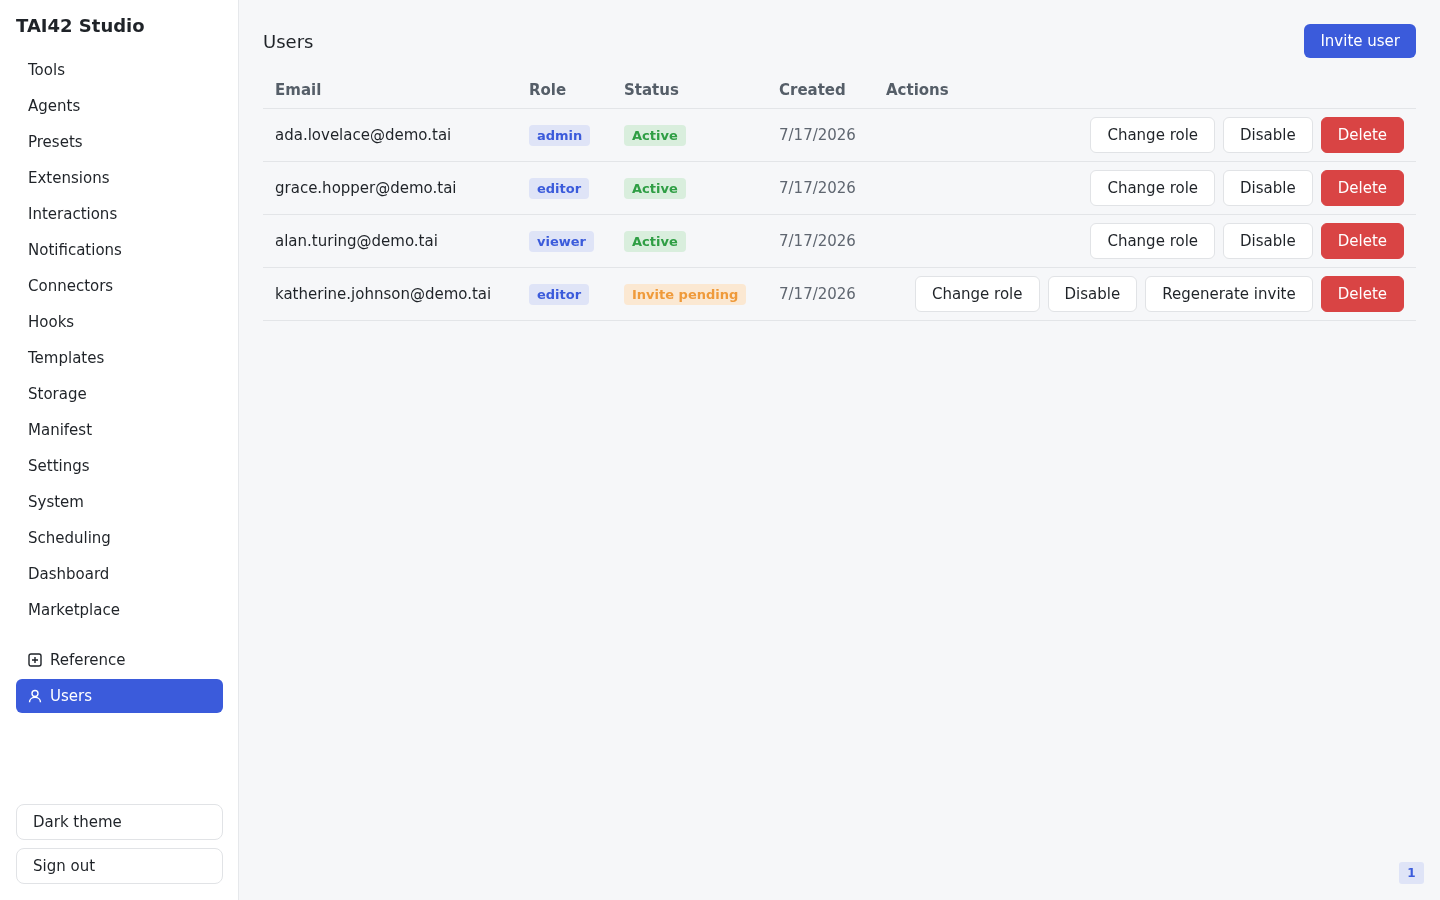 The height and width of the screenshot is (900, 1440). What do you see at coordinates (119, 466) in the screenshot?
I see `sidebar-item: Settings` at bounding box center [119, 466].